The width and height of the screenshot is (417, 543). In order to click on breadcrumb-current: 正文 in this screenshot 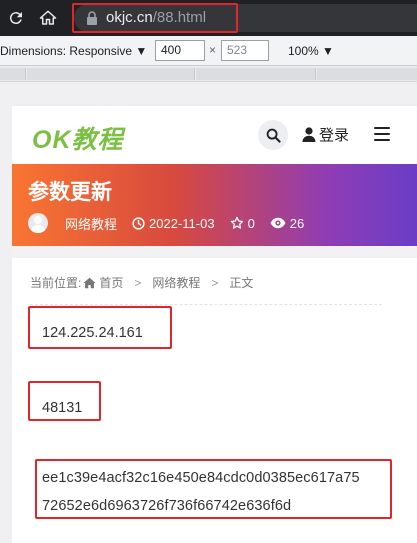, I will do `click(241, 283)`.